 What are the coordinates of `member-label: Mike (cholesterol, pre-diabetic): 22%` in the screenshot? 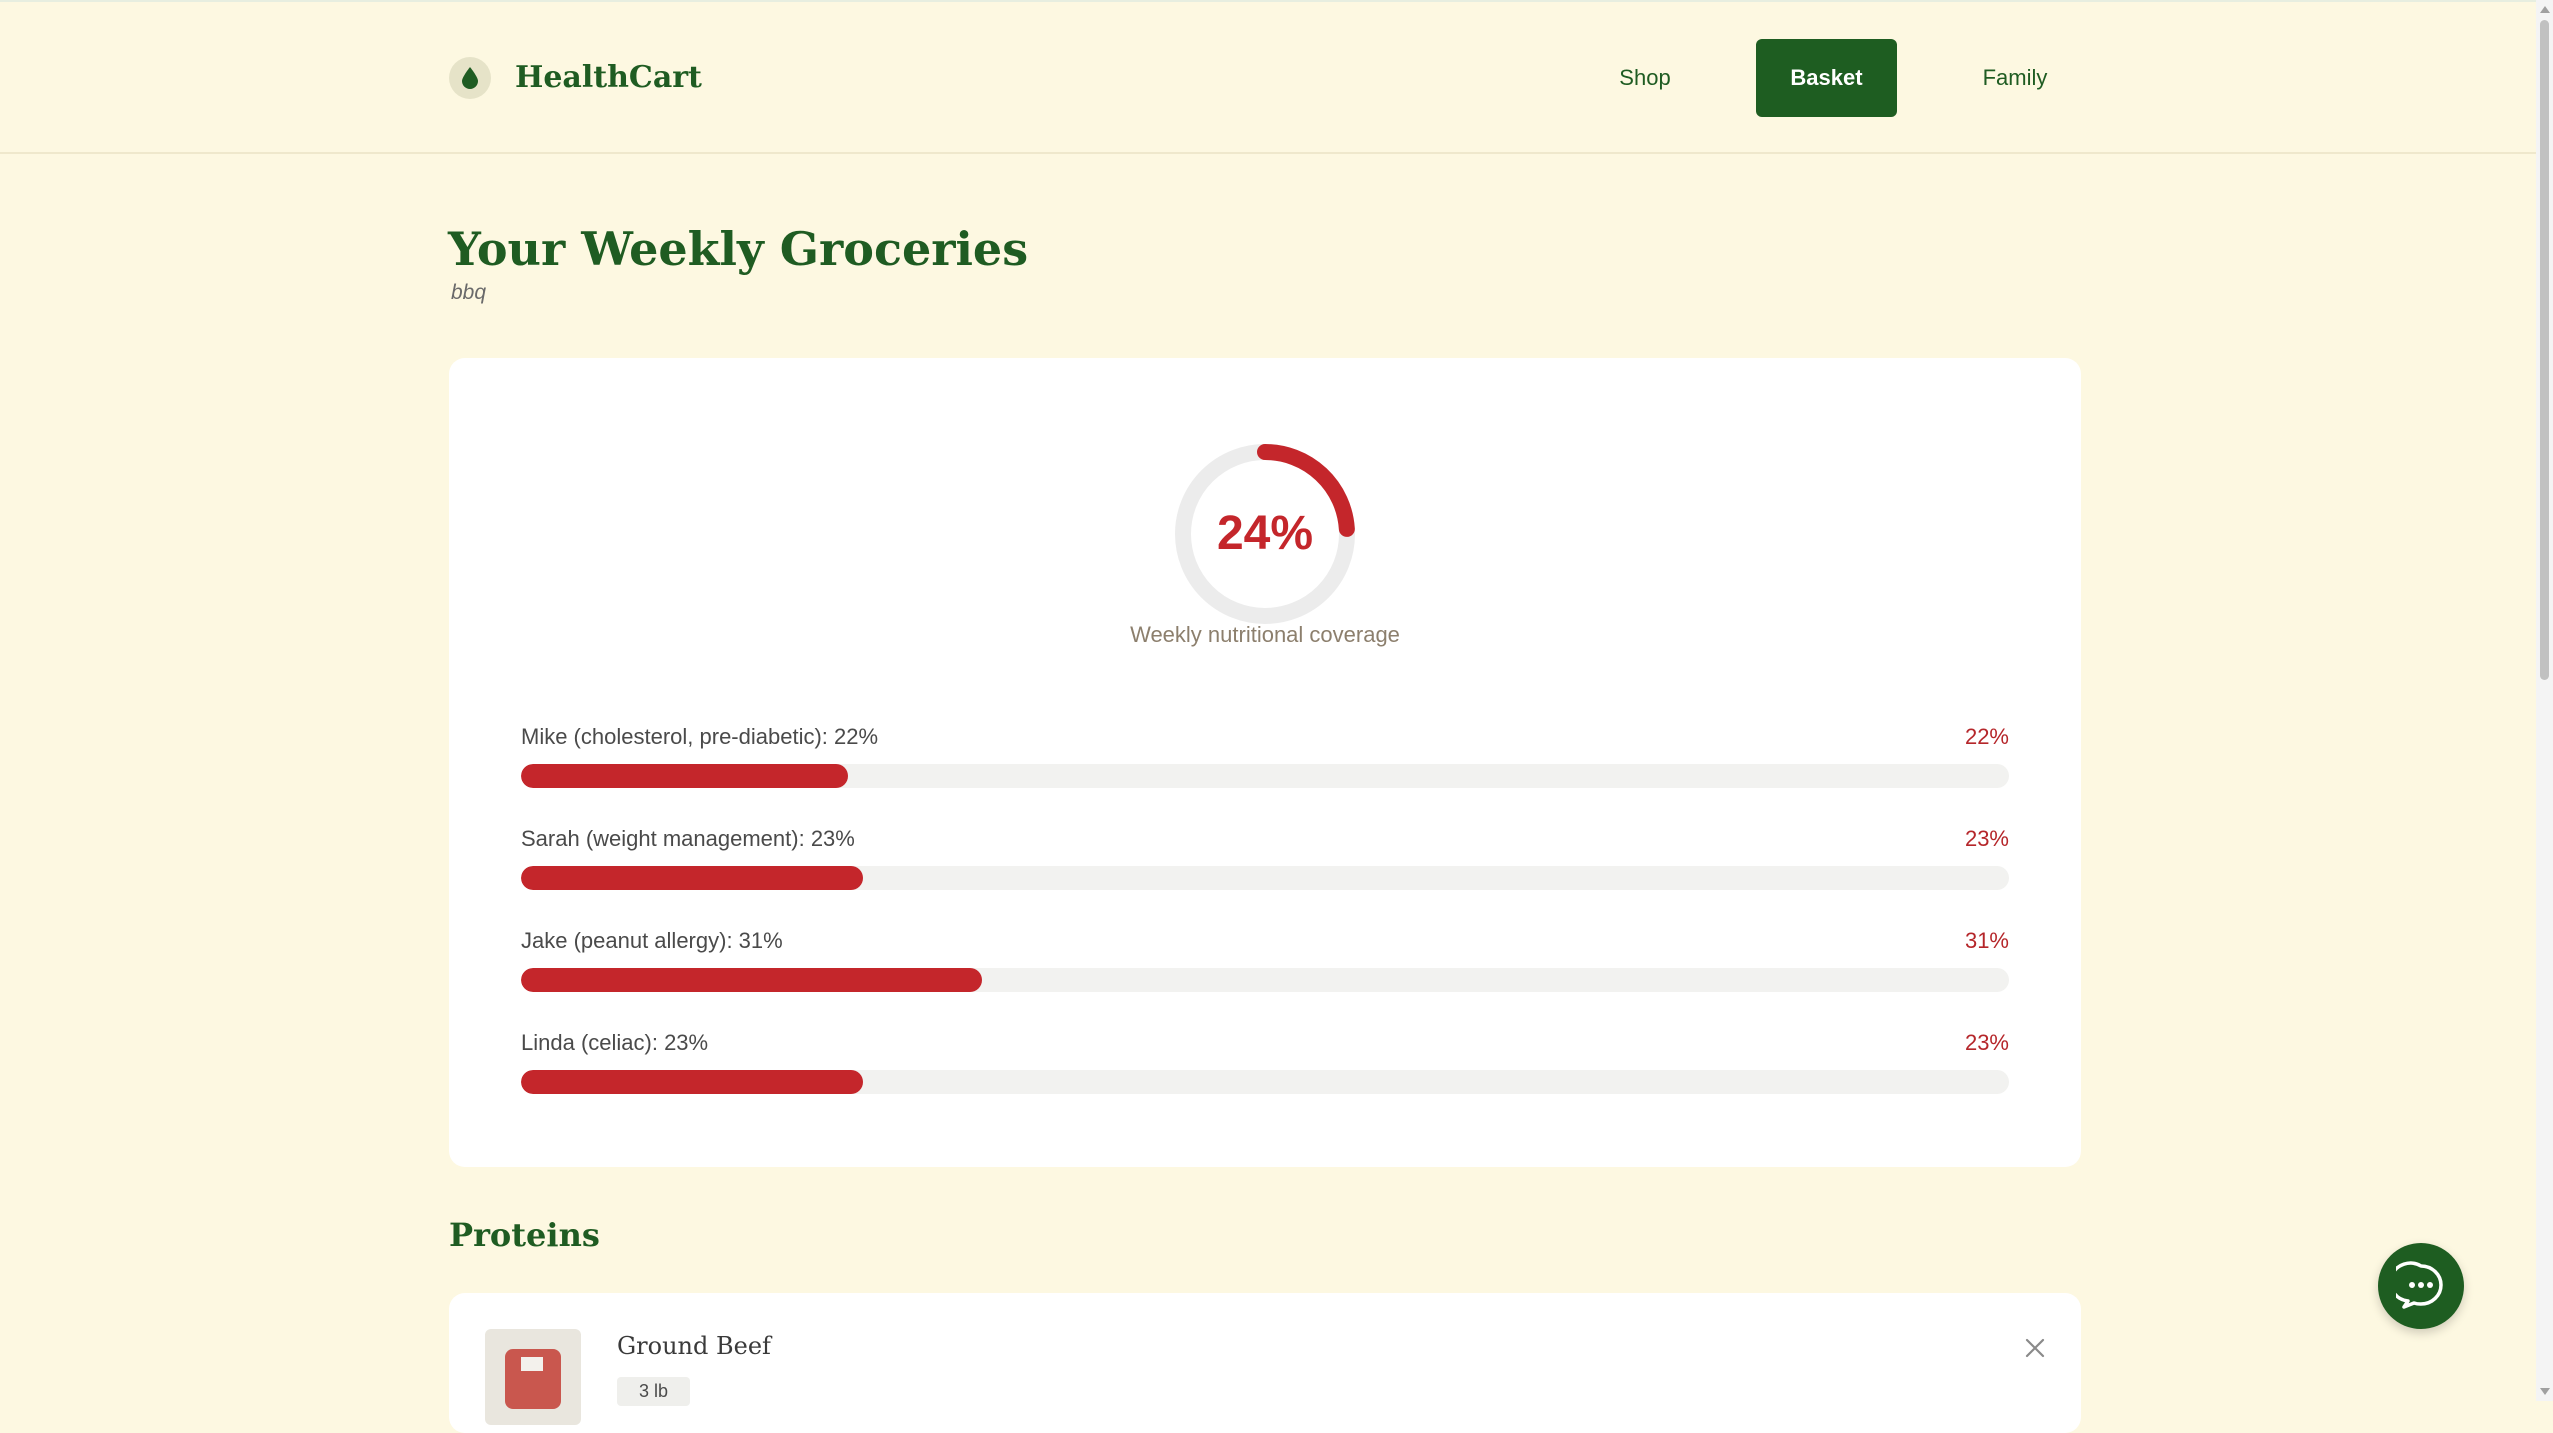 It's located at (700, 736).